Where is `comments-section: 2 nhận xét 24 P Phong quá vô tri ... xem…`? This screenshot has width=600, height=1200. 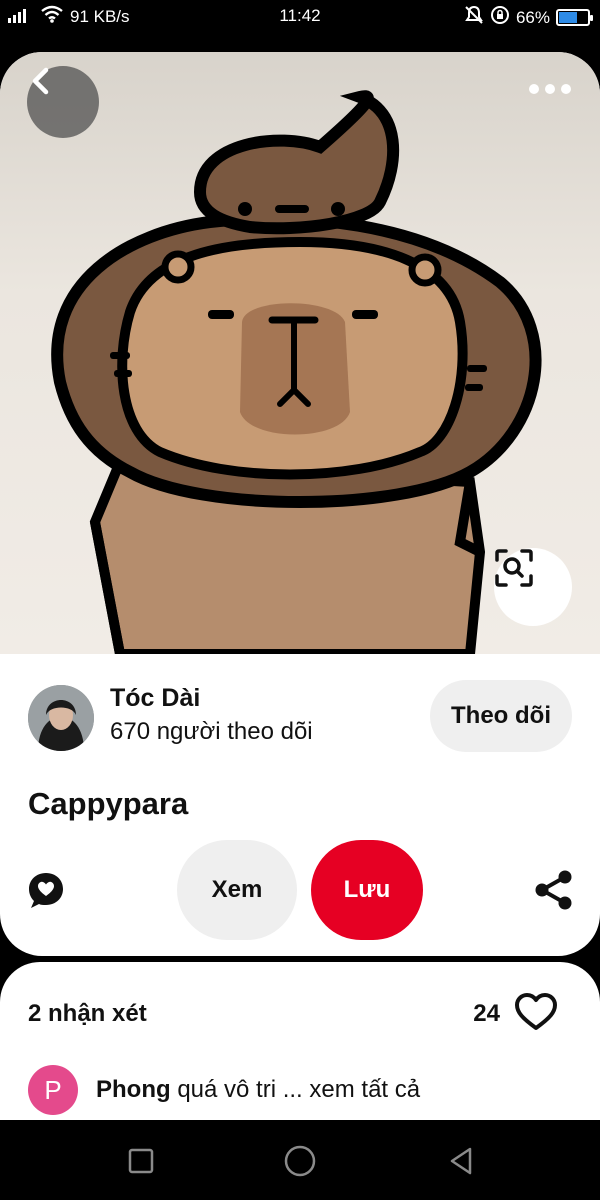 comments-section: 2 nhận xét 24 P Phong quá vô tri ... xem… is located at coordinates (300, 1041).